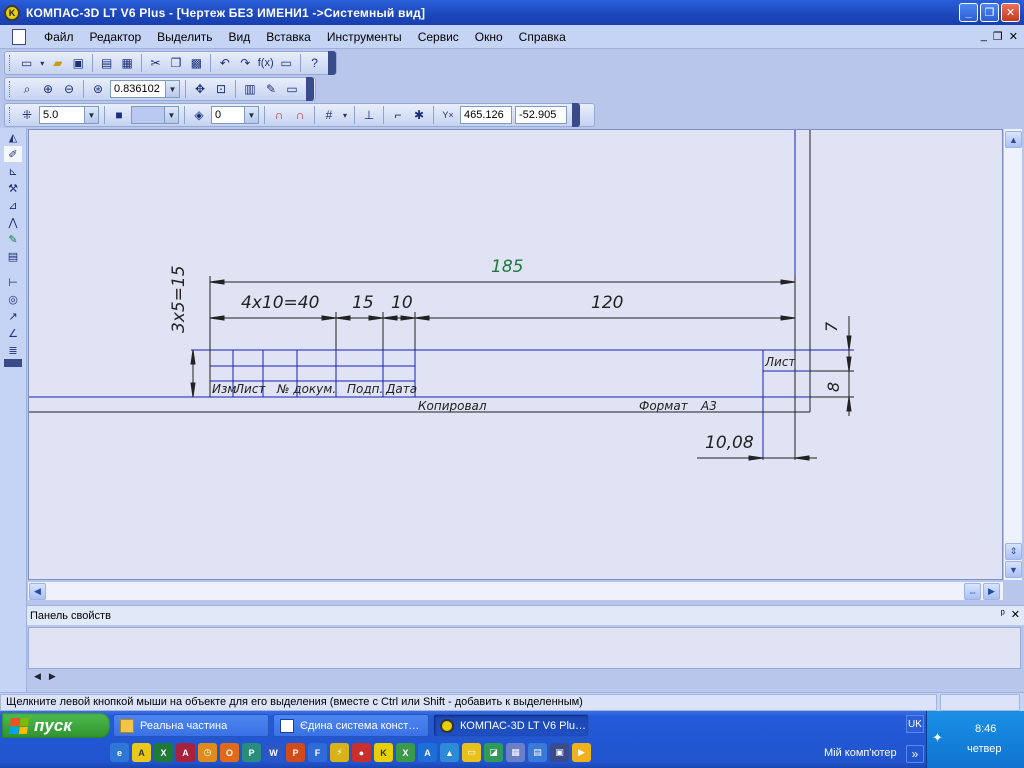 The image size is (1024, 768). What do you see at coordinates (449, 752) in the screenshot?
I see `image-icon: ▲` at bounding box center [449, 752].